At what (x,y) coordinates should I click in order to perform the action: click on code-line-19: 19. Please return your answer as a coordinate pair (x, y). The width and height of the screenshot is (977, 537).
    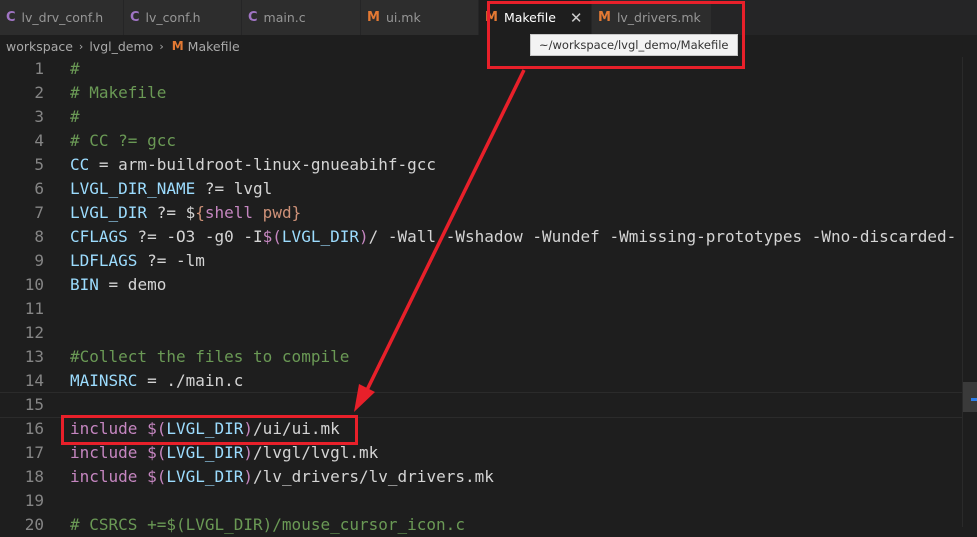
    Looking at the image, I should click on (488, 501).